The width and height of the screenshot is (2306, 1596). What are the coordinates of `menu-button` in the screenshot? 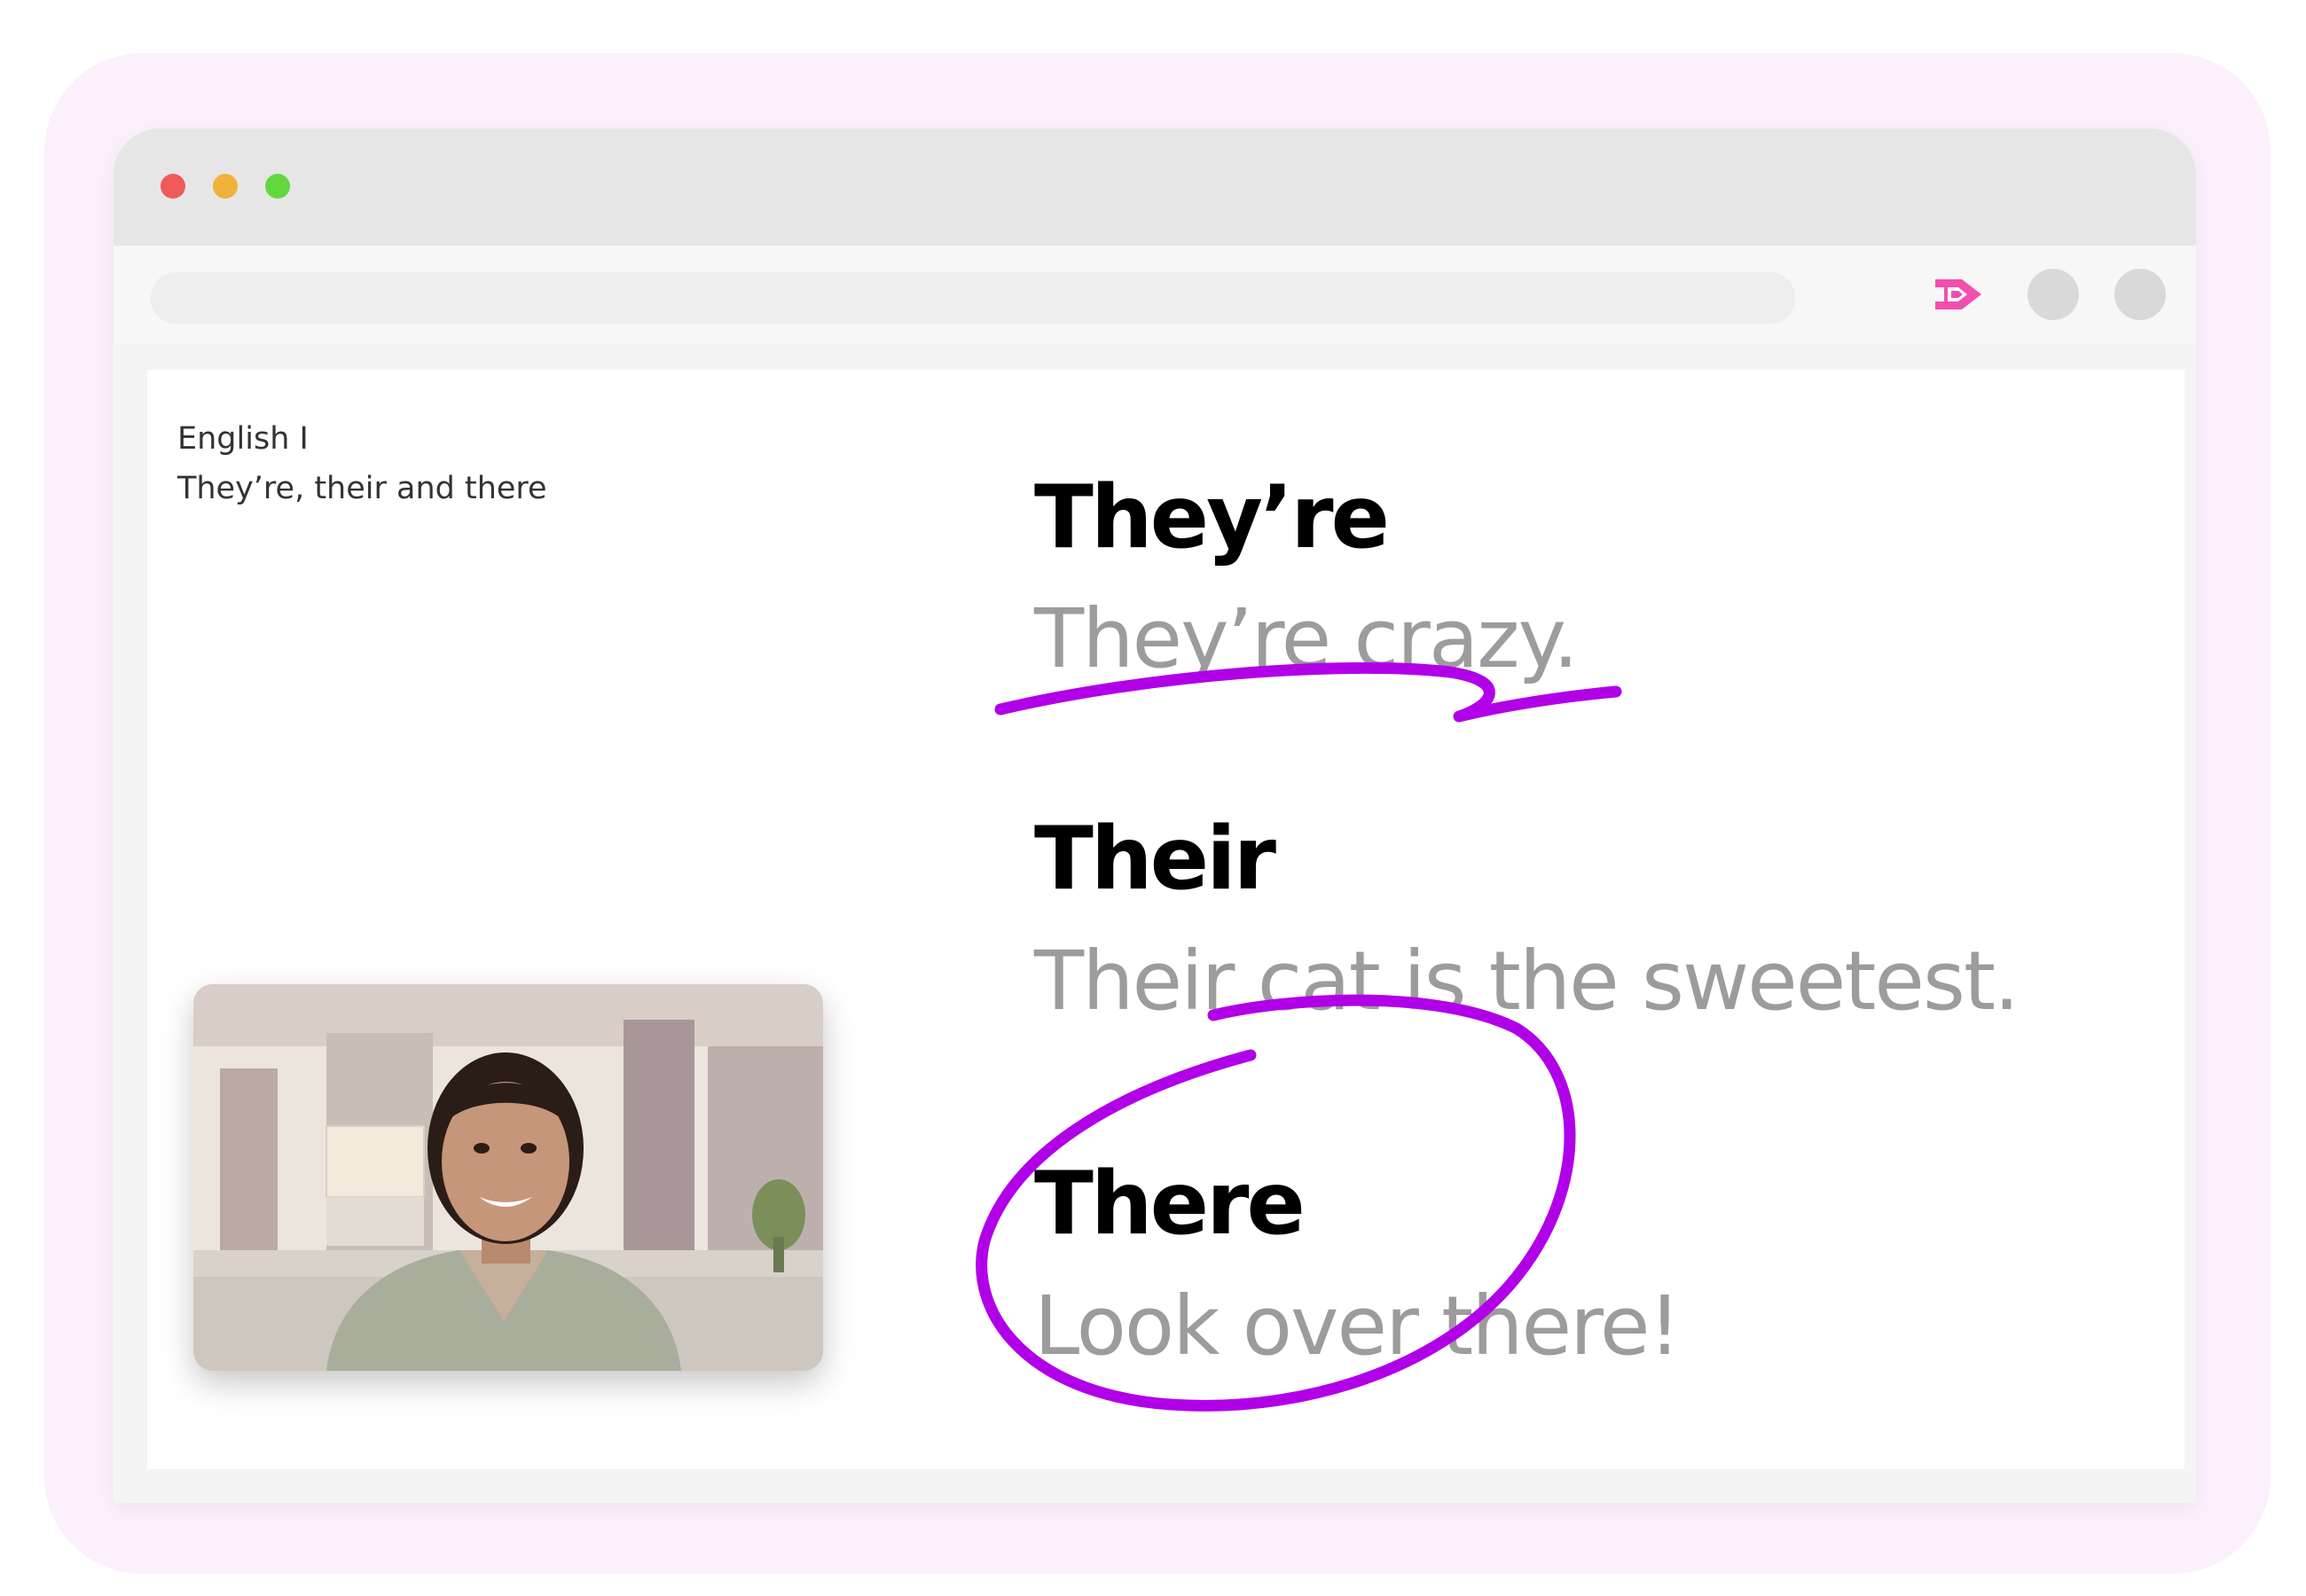 It's located at (2140, 295).